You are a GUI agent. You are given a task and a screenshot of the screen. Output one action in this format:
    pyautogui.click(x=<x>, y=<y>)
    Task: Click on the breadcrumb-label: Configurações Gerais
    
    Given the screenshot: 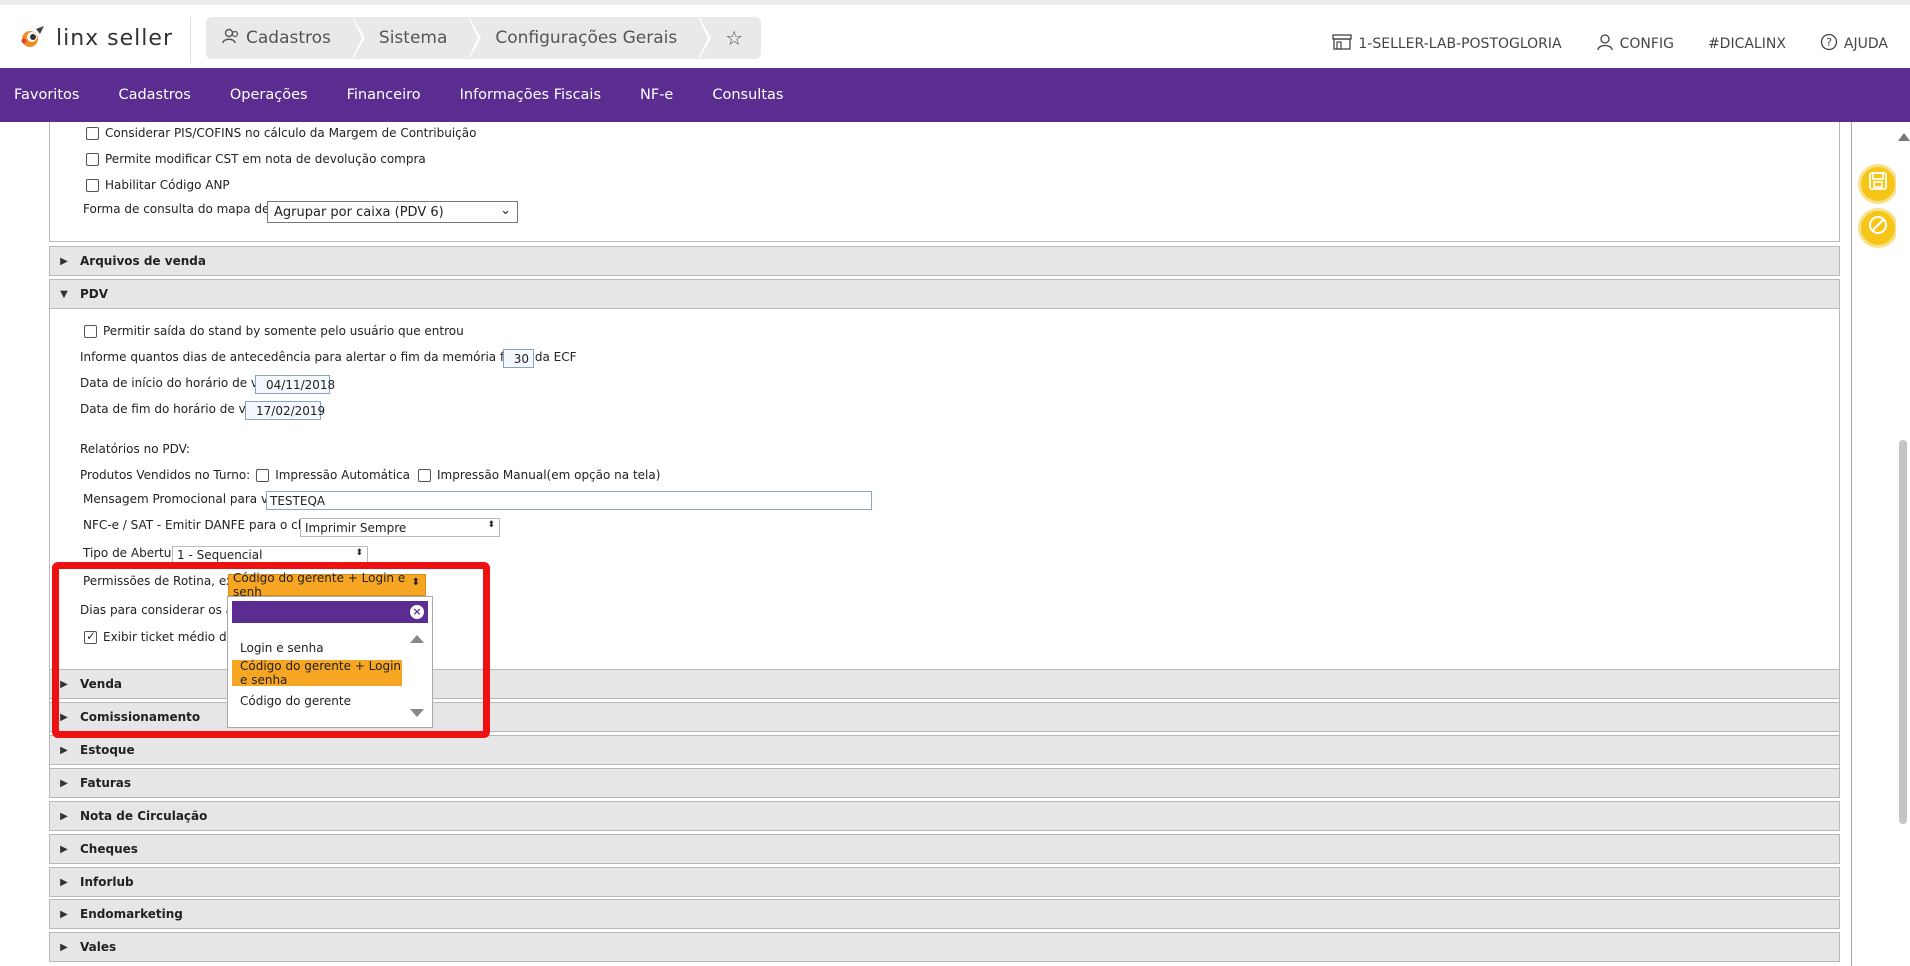 What is the action you would take?
    pyautogui.click(x=586, y=38)
    